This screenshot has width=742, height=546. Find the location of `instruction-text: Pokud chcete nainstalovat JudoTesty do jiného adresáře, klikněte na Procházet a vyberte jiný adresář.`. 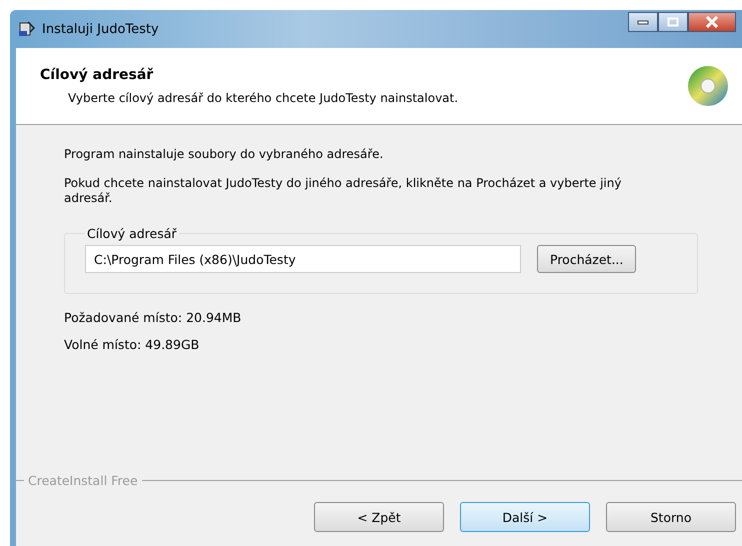

instruction-text: Pokud chcete nainstalovat JudoTesty do jiného adresáře, klikněte na Procházet a vyberte jiný adresář. is located at coordinates (343, 191).